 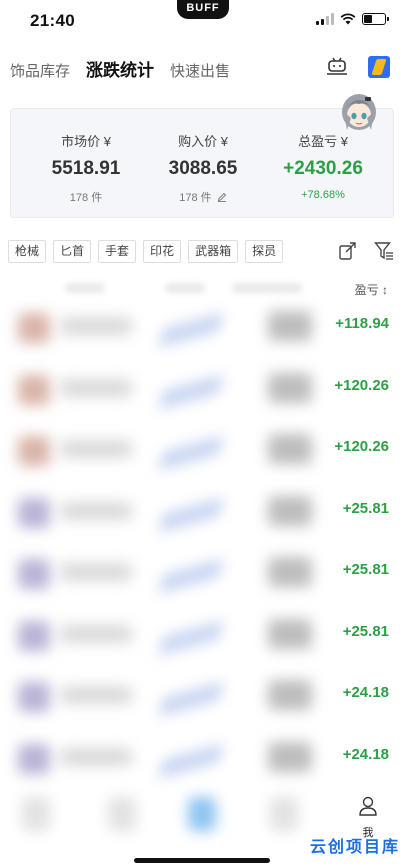 I want to click on cellular-signal-icon, so click(x=325, y=19).